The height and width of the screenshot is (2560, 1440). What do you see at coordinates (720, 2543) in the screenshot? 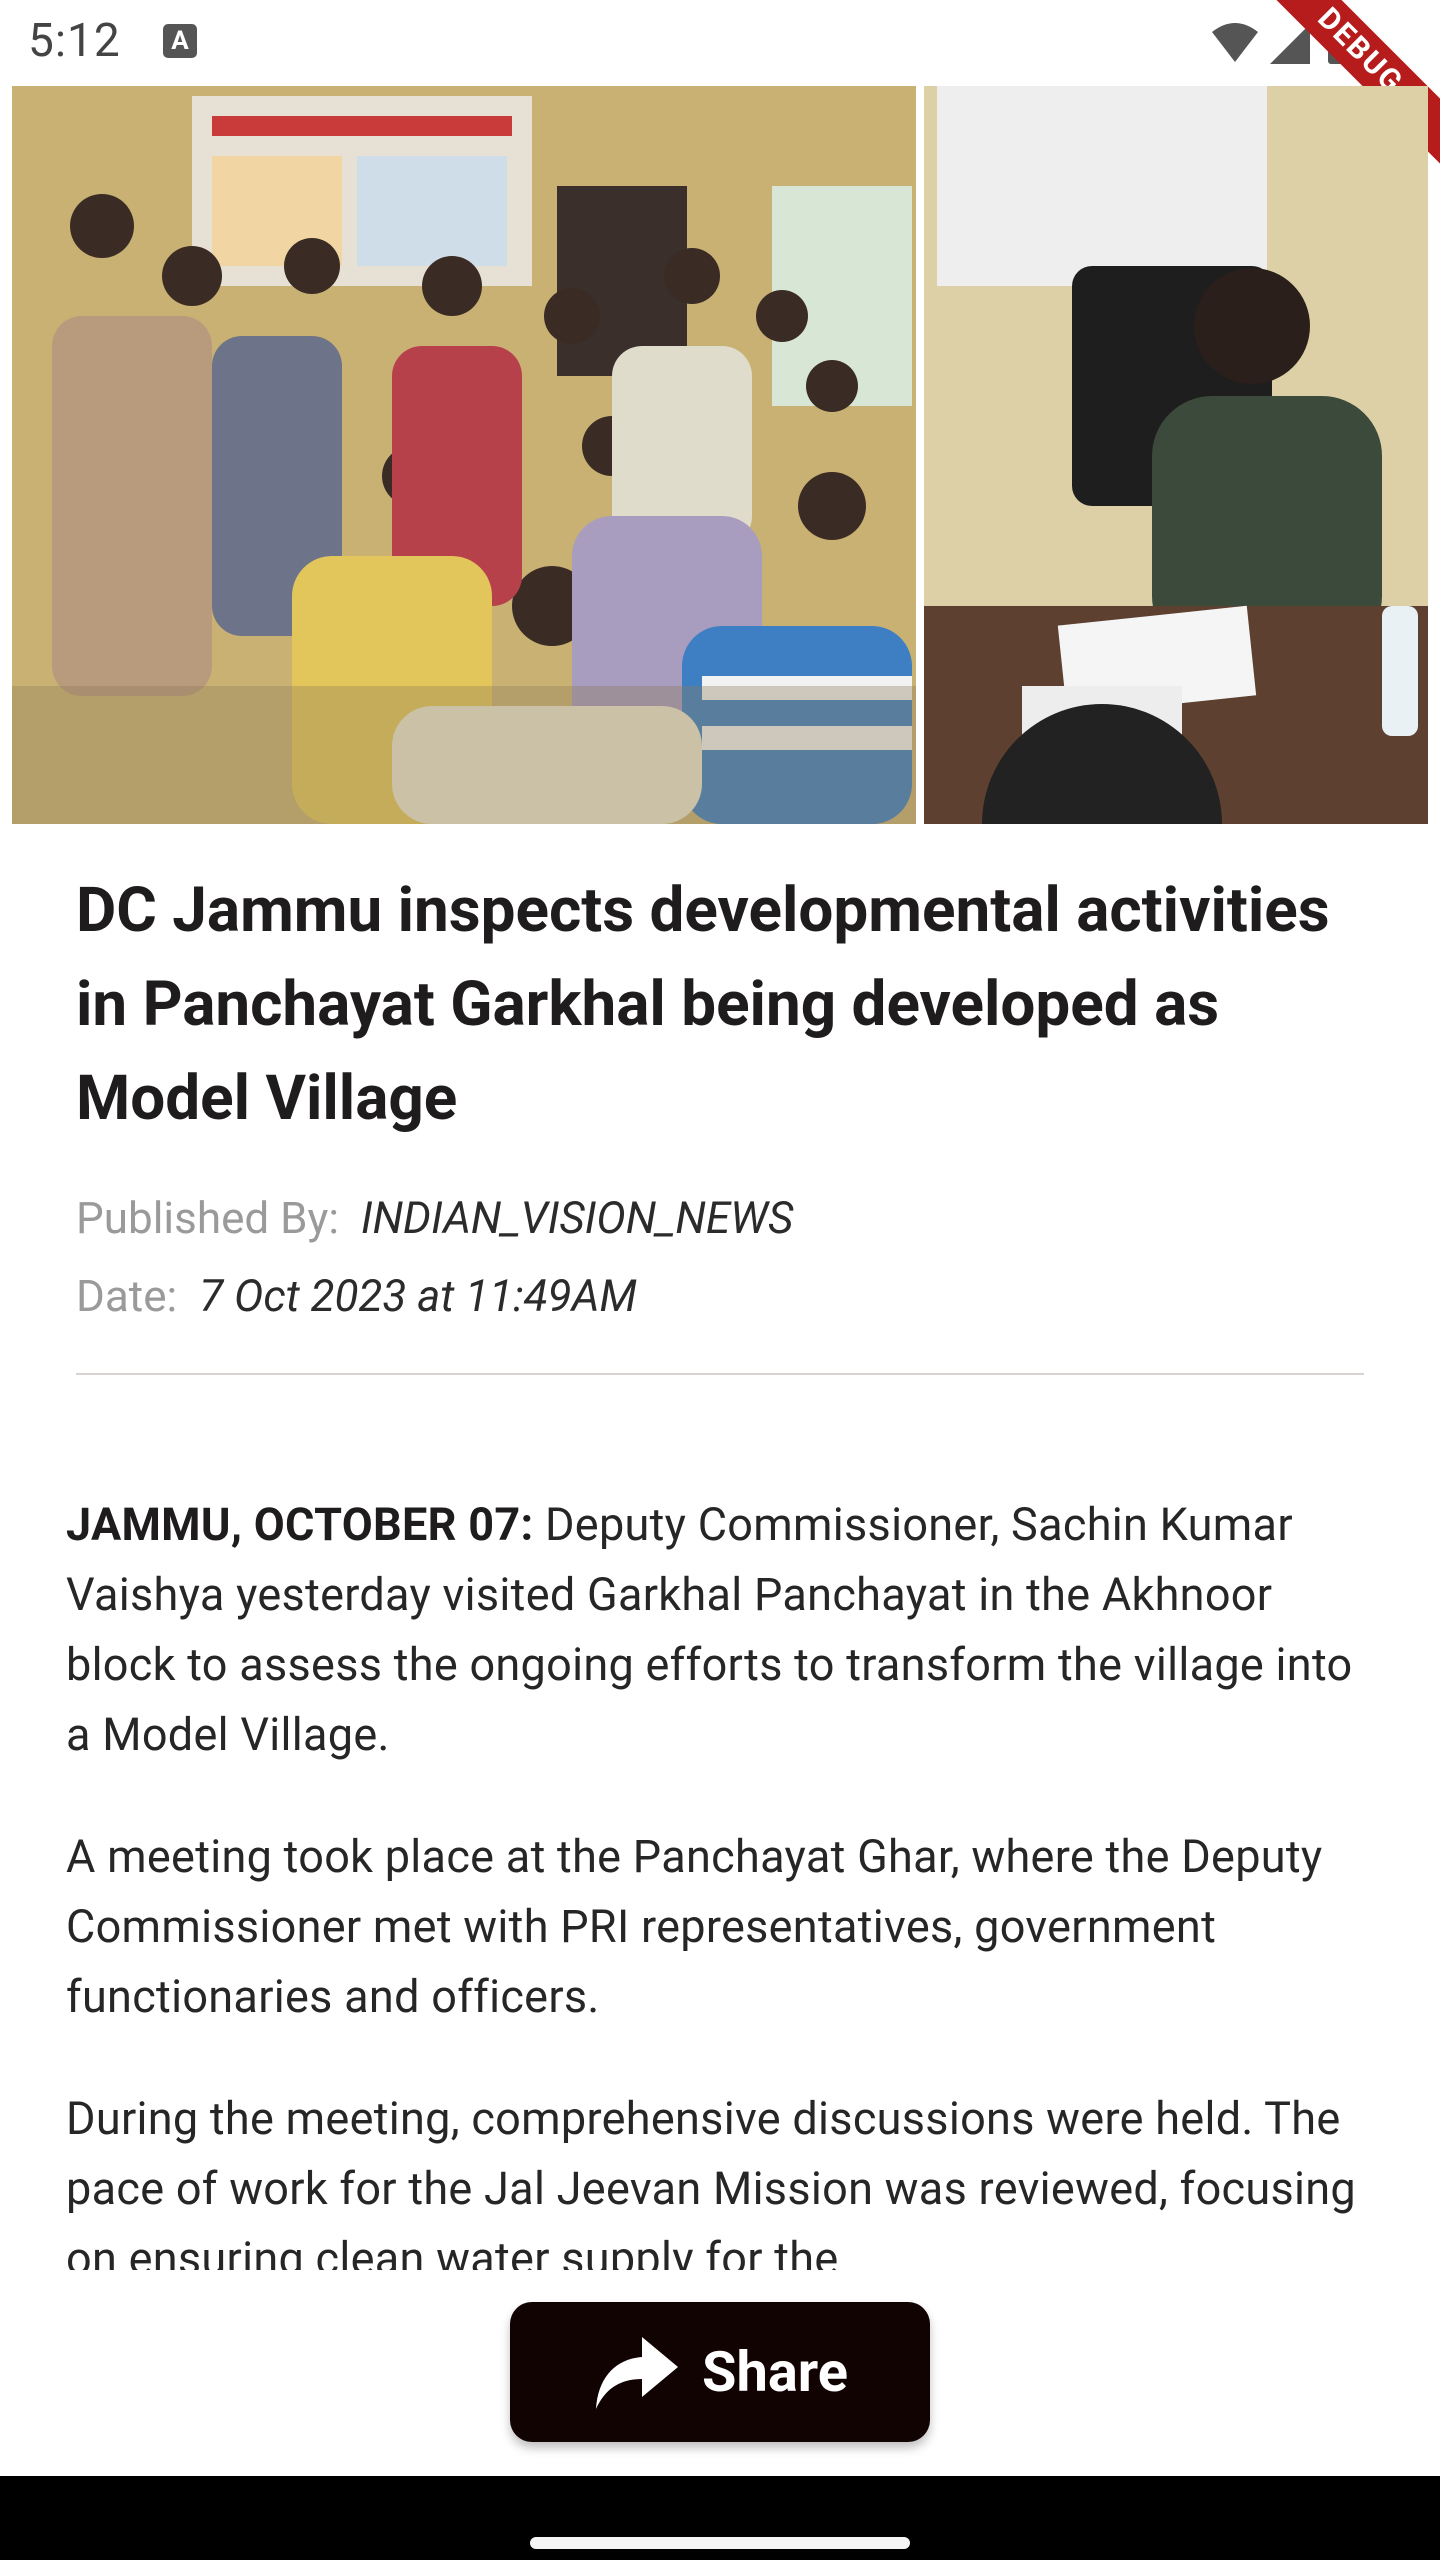
I see `home-gesture-handle` at bounding box center [720, 2543].